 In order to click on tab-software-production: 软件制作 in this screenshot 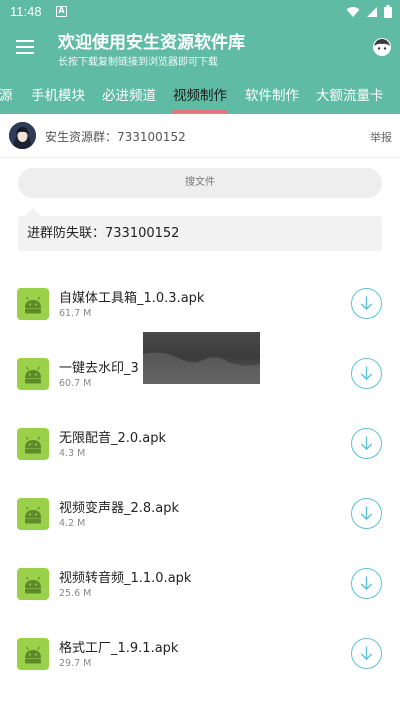, I will do `click(272, 94)`.